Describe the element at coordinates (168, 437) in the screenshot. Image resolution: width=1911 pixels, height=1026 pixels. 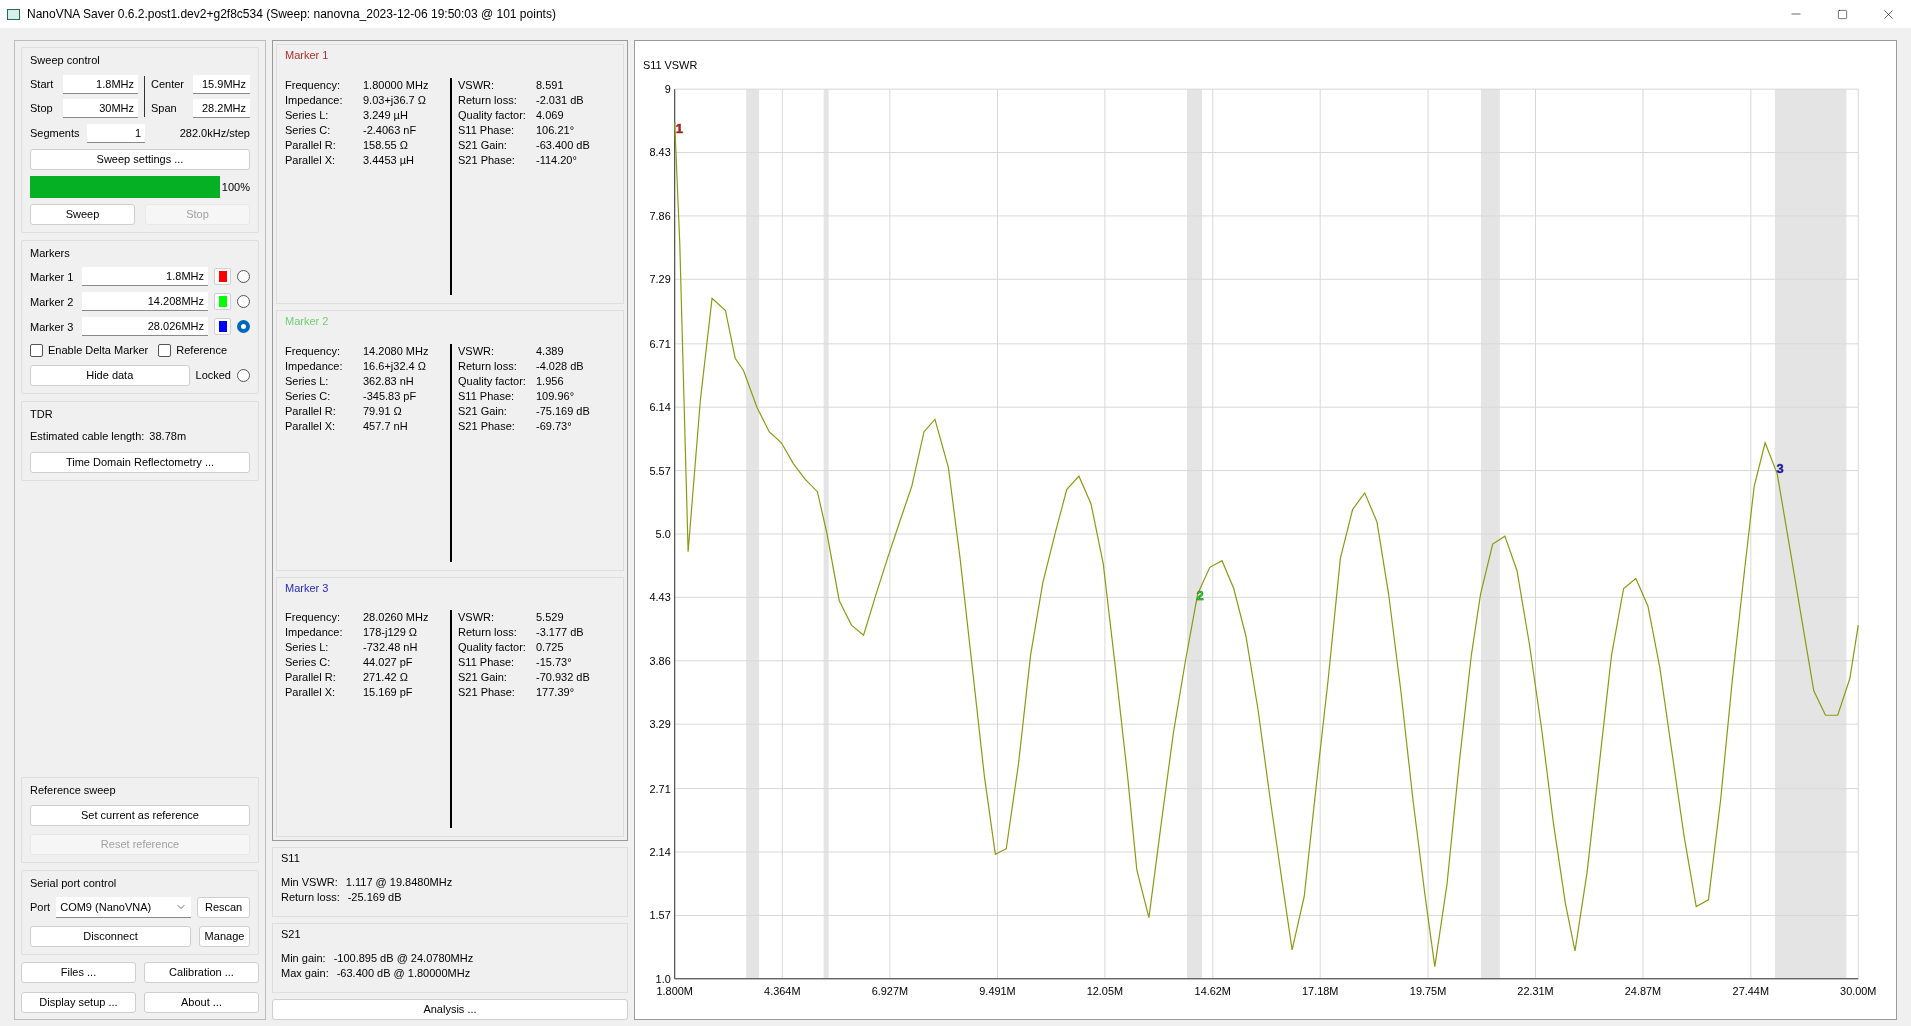
I see `cable-length-value: 38.78m` at that location.